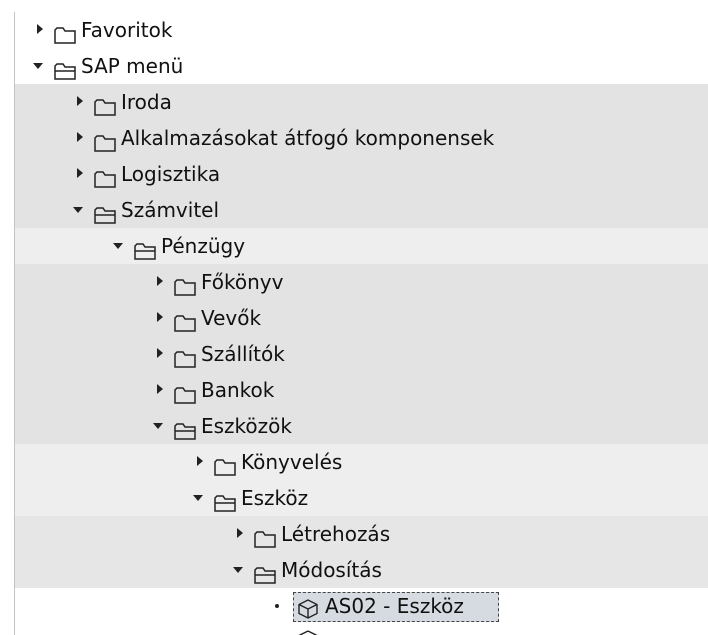 The image size is (708, 635). I want to click on tree-node-eszkoz: Eszköz, so click(361, 498).